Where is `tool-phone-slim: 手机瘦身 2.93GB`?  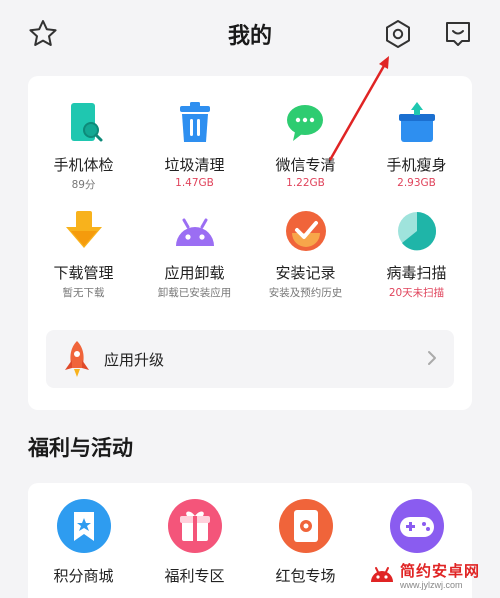 tool-phone-slim: 手机瘦身 2.93GB is located at coordinates (416, 144).